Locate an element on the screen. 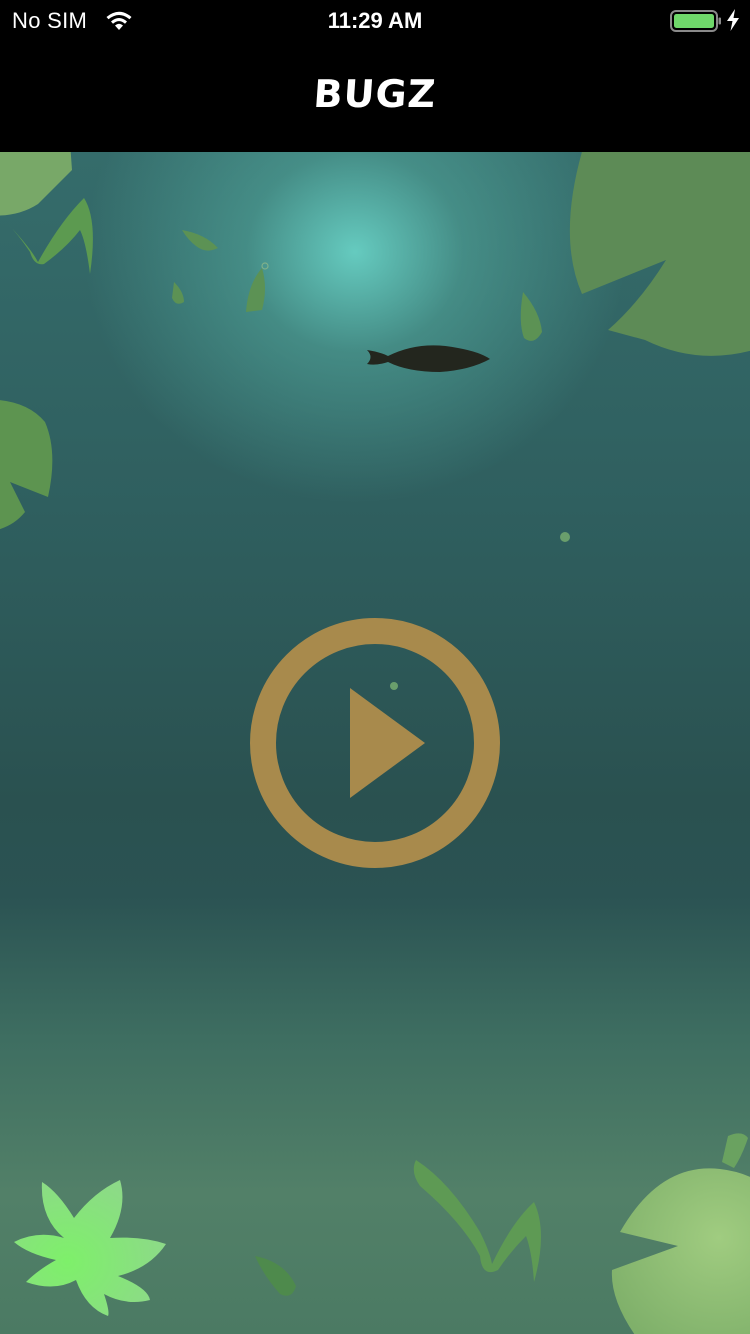 This screenshot has height=1334, width=750. lily-pad-top-left is located at coordinates (36, 184).